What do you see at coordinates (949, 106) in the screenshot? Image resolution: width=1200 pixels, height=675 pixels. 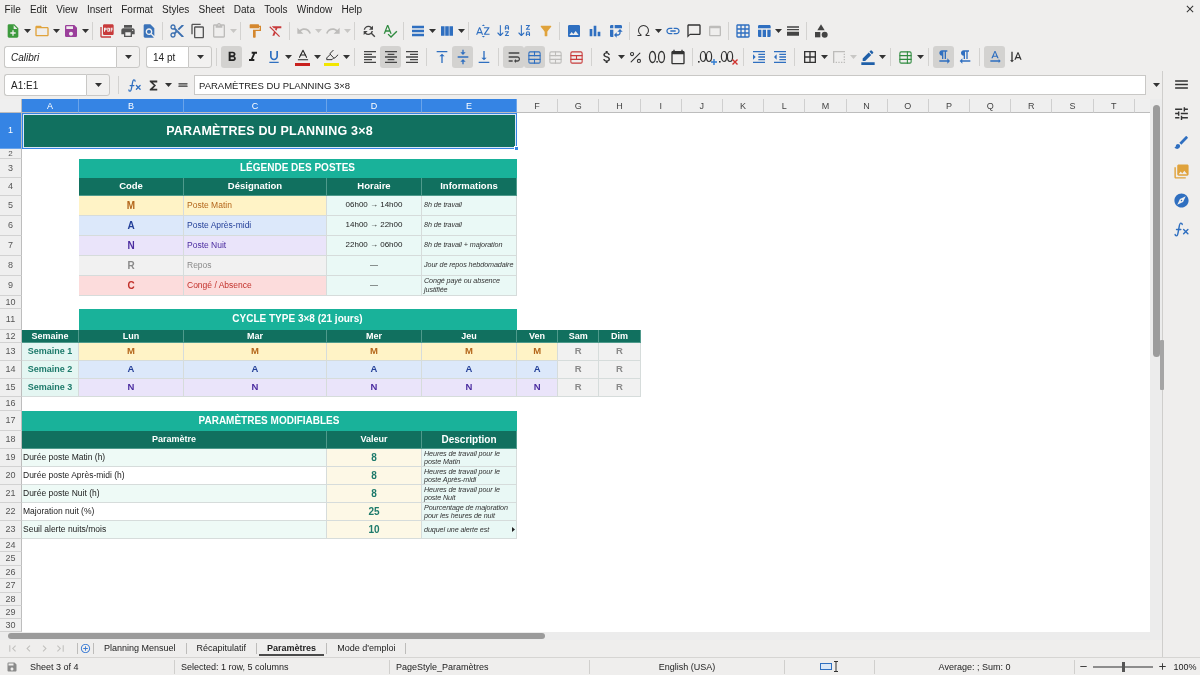 I see `column-header: P` at bounding box center [949, 106].